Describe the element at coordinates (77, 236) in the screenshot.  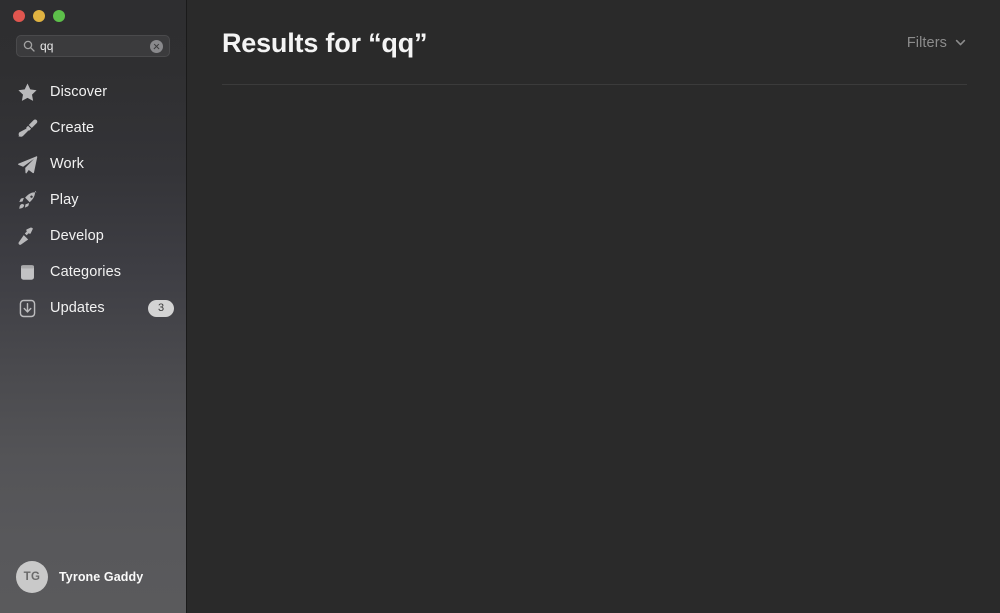
I see `sidebar-item-label: Develop` at that location.